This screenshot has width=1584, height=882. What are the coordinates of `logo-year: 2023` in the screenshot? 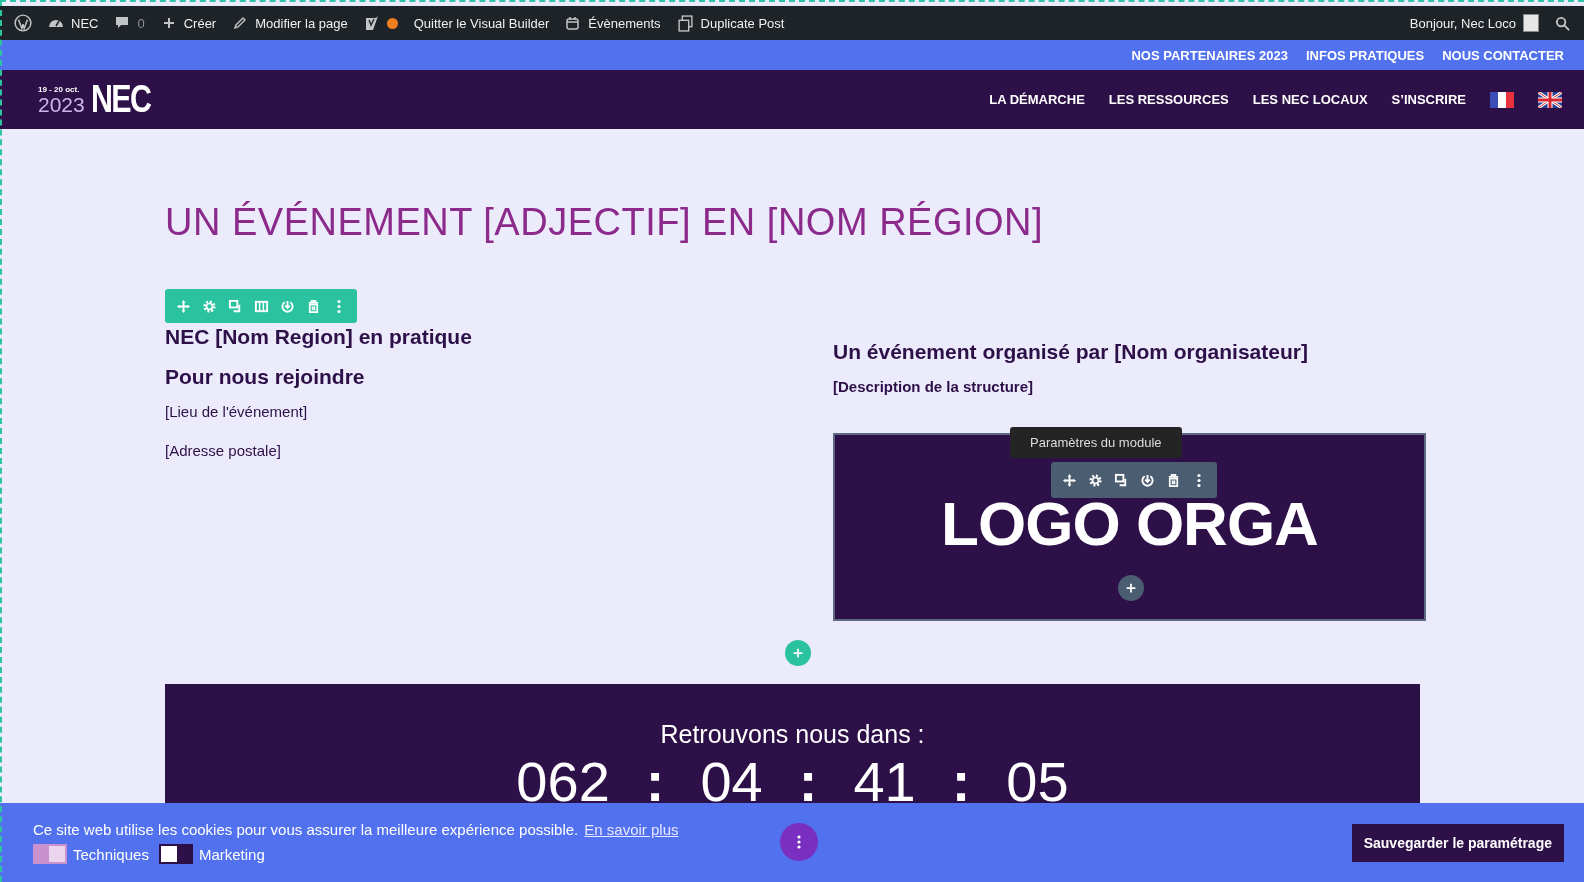 It's located at (61, 104).